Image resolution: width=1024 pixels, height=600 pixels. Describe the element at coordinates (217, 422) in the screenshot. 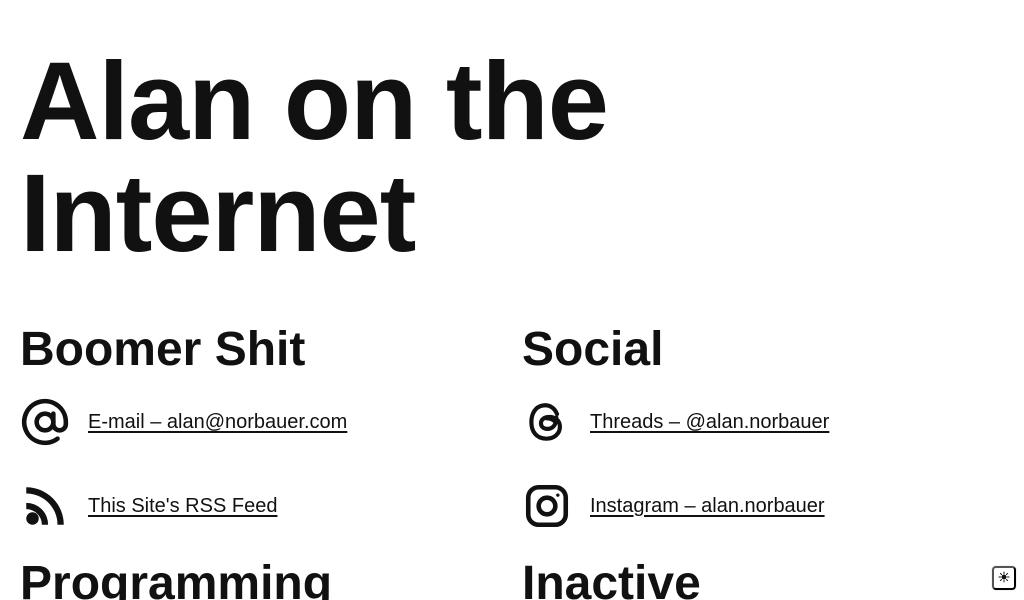

I see `email-link: E-mail – alan@norbauer.com` at that location.